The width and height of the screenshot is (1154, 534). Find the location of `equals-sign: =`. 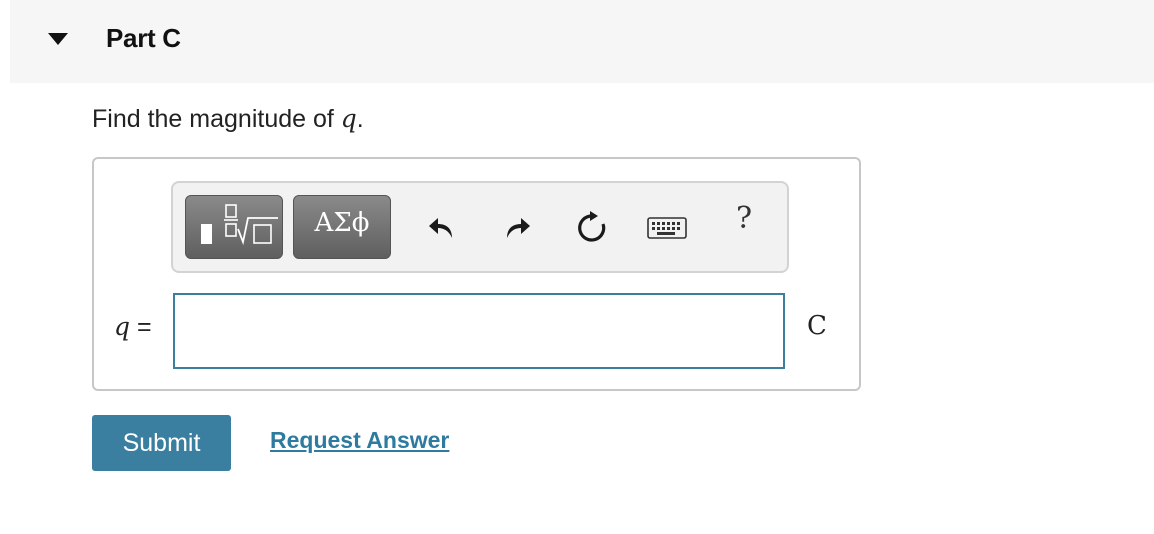

equals-sign: = is located at coordinates (141, 327).